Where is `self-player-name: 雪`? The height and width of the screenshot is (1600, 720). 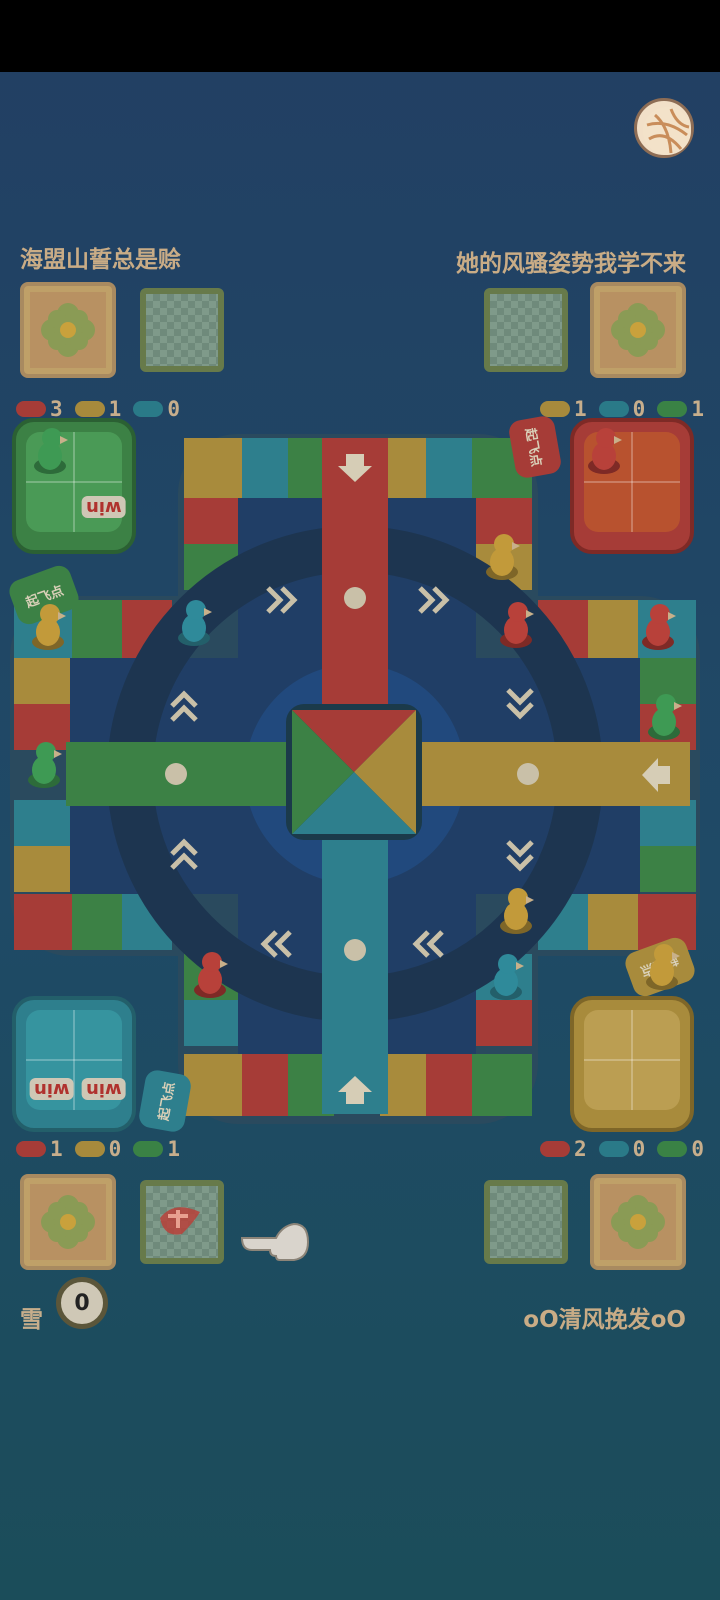 self-player-name: 雪 is located at coordinates (31, 1320).